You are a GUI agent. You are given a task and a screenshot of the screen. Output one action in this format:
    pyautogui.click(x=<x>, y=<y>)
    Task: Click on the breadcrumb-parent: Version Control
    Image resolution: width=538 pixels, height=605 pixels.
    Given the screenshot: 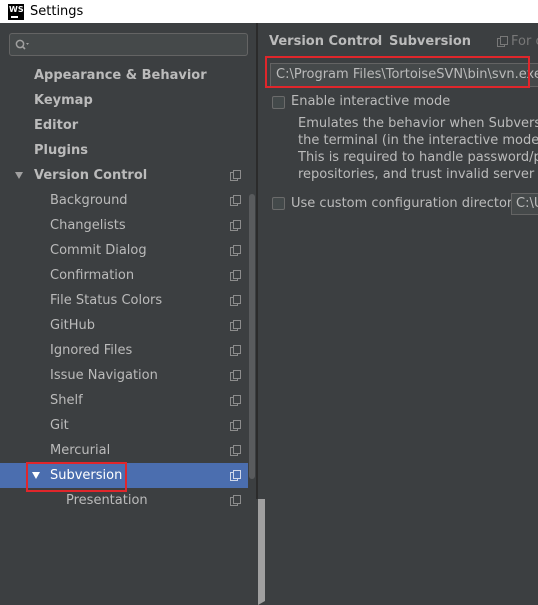 What is the action you would take?
    pyautogui.click(x=325, y=41)
    